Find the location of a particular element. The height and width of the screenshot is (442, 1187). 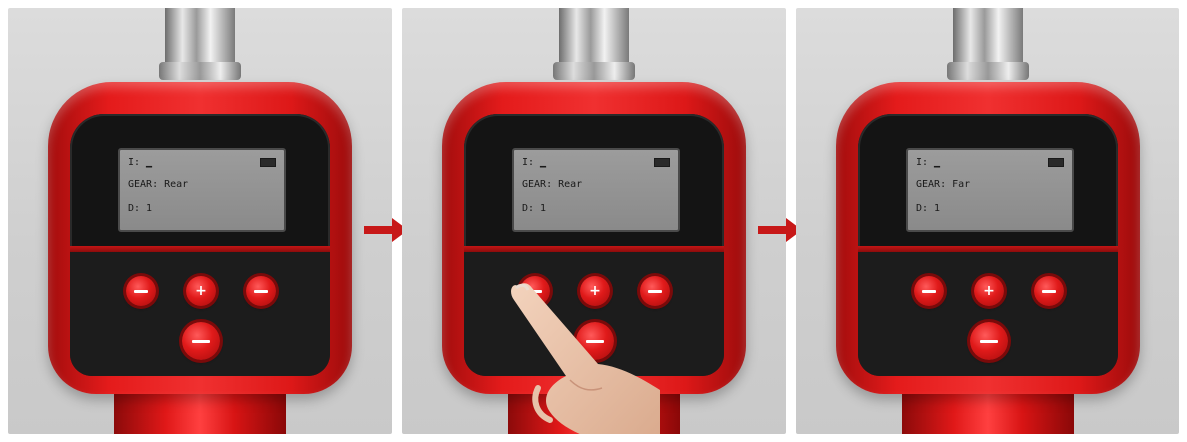

lcd-line-2: GEAR: Far is located at coordinates (943, 184).